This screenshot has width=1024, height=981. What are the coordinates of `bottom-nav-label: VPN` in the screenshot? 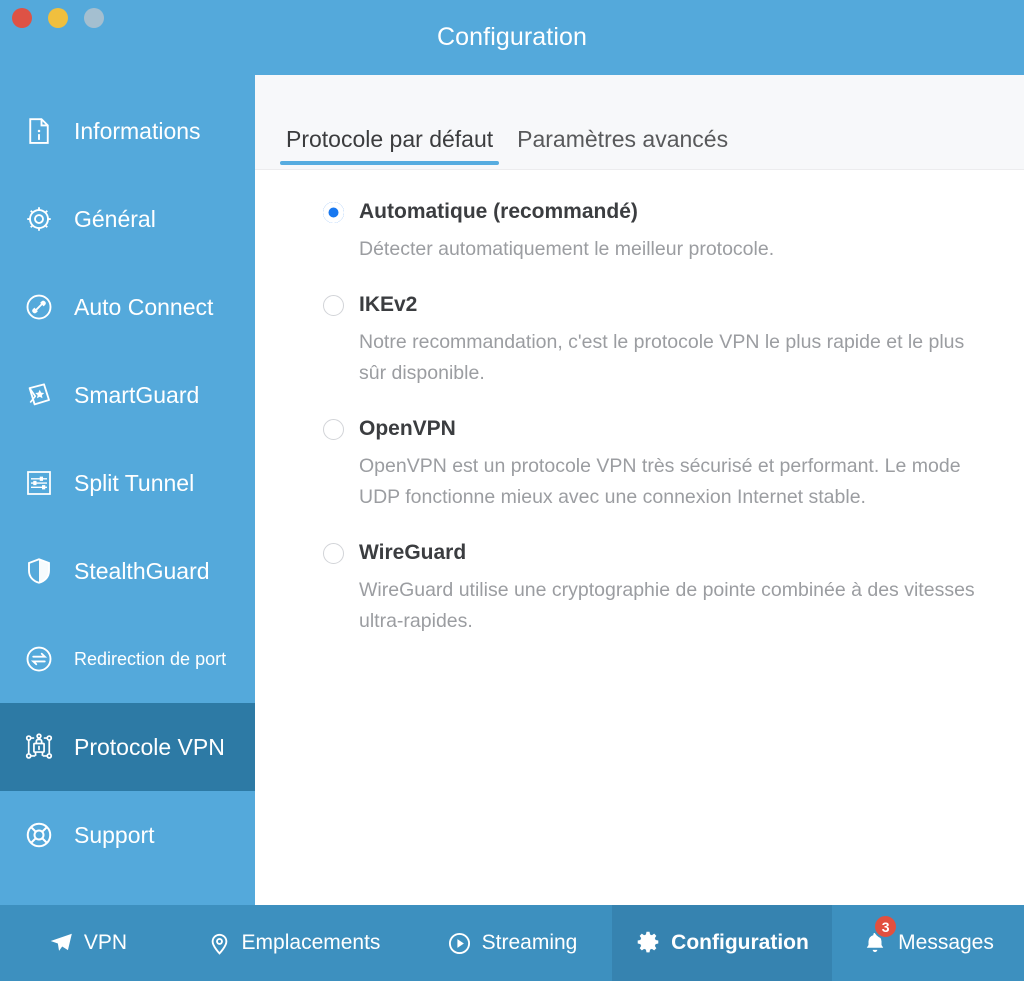 It's located at (105, 942).